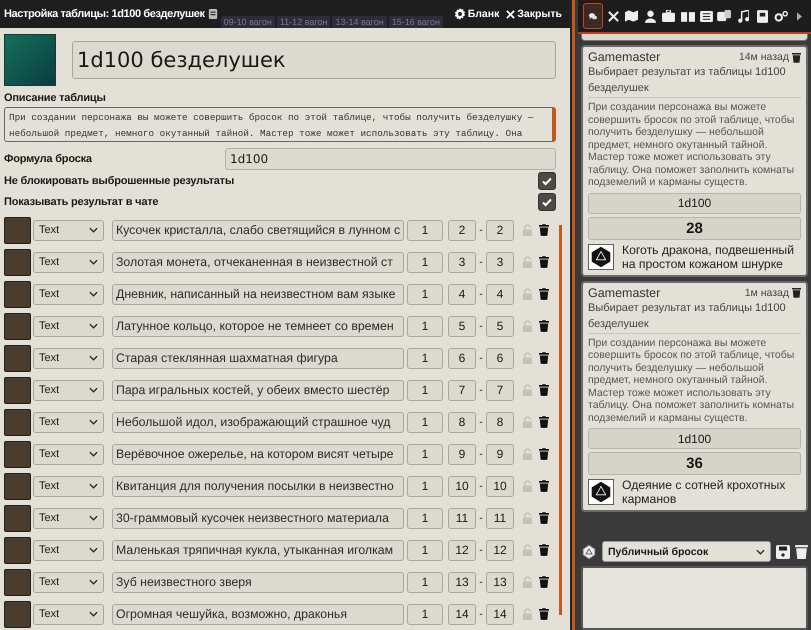 The image size is (811, 630). Describe the element at coordinates (500, 390) in the screenshot. I see `range-high-field: 7` at that location.